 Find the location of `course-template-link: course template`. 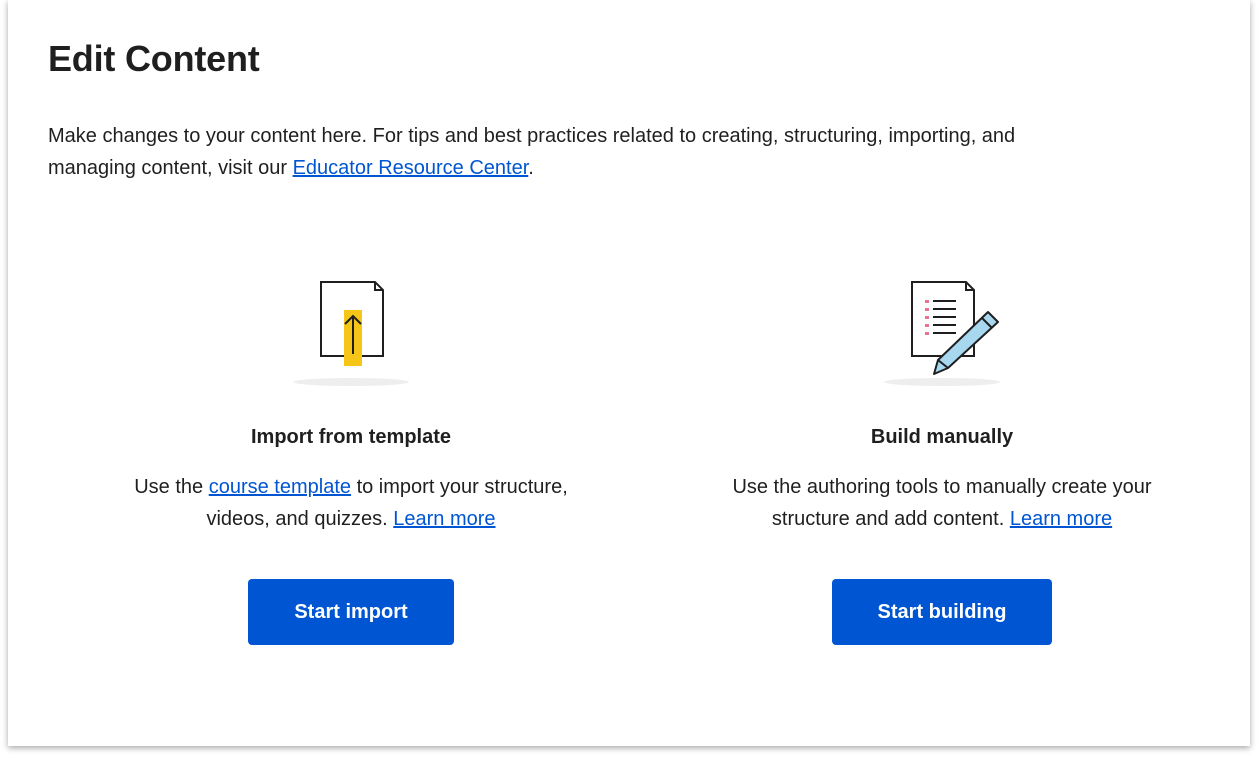

course-template-link: course template is located at coordinates (280, 487).